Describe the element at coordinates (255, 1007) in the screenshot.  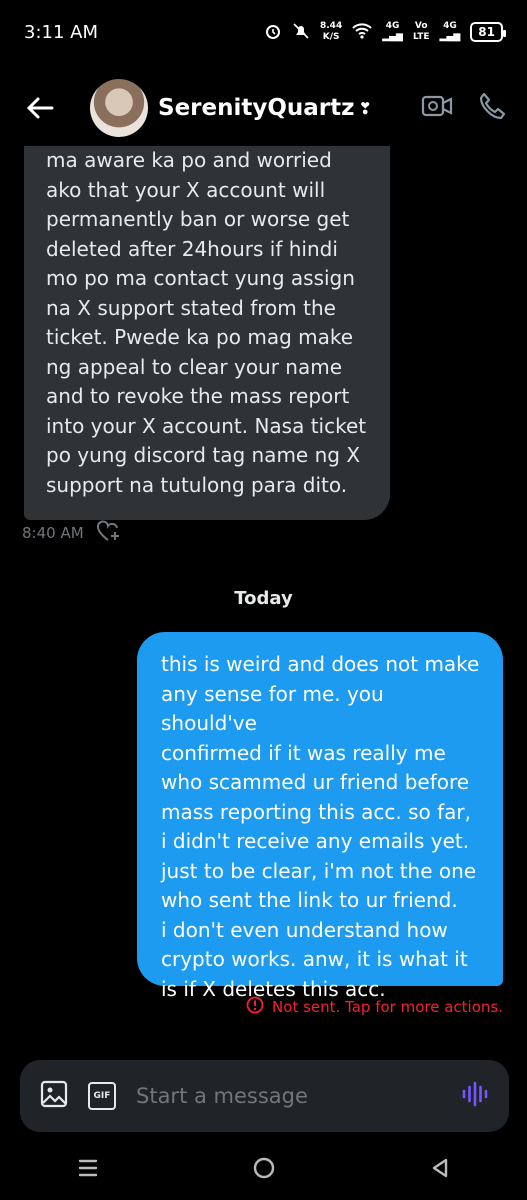
I see `error-icon` at that location.